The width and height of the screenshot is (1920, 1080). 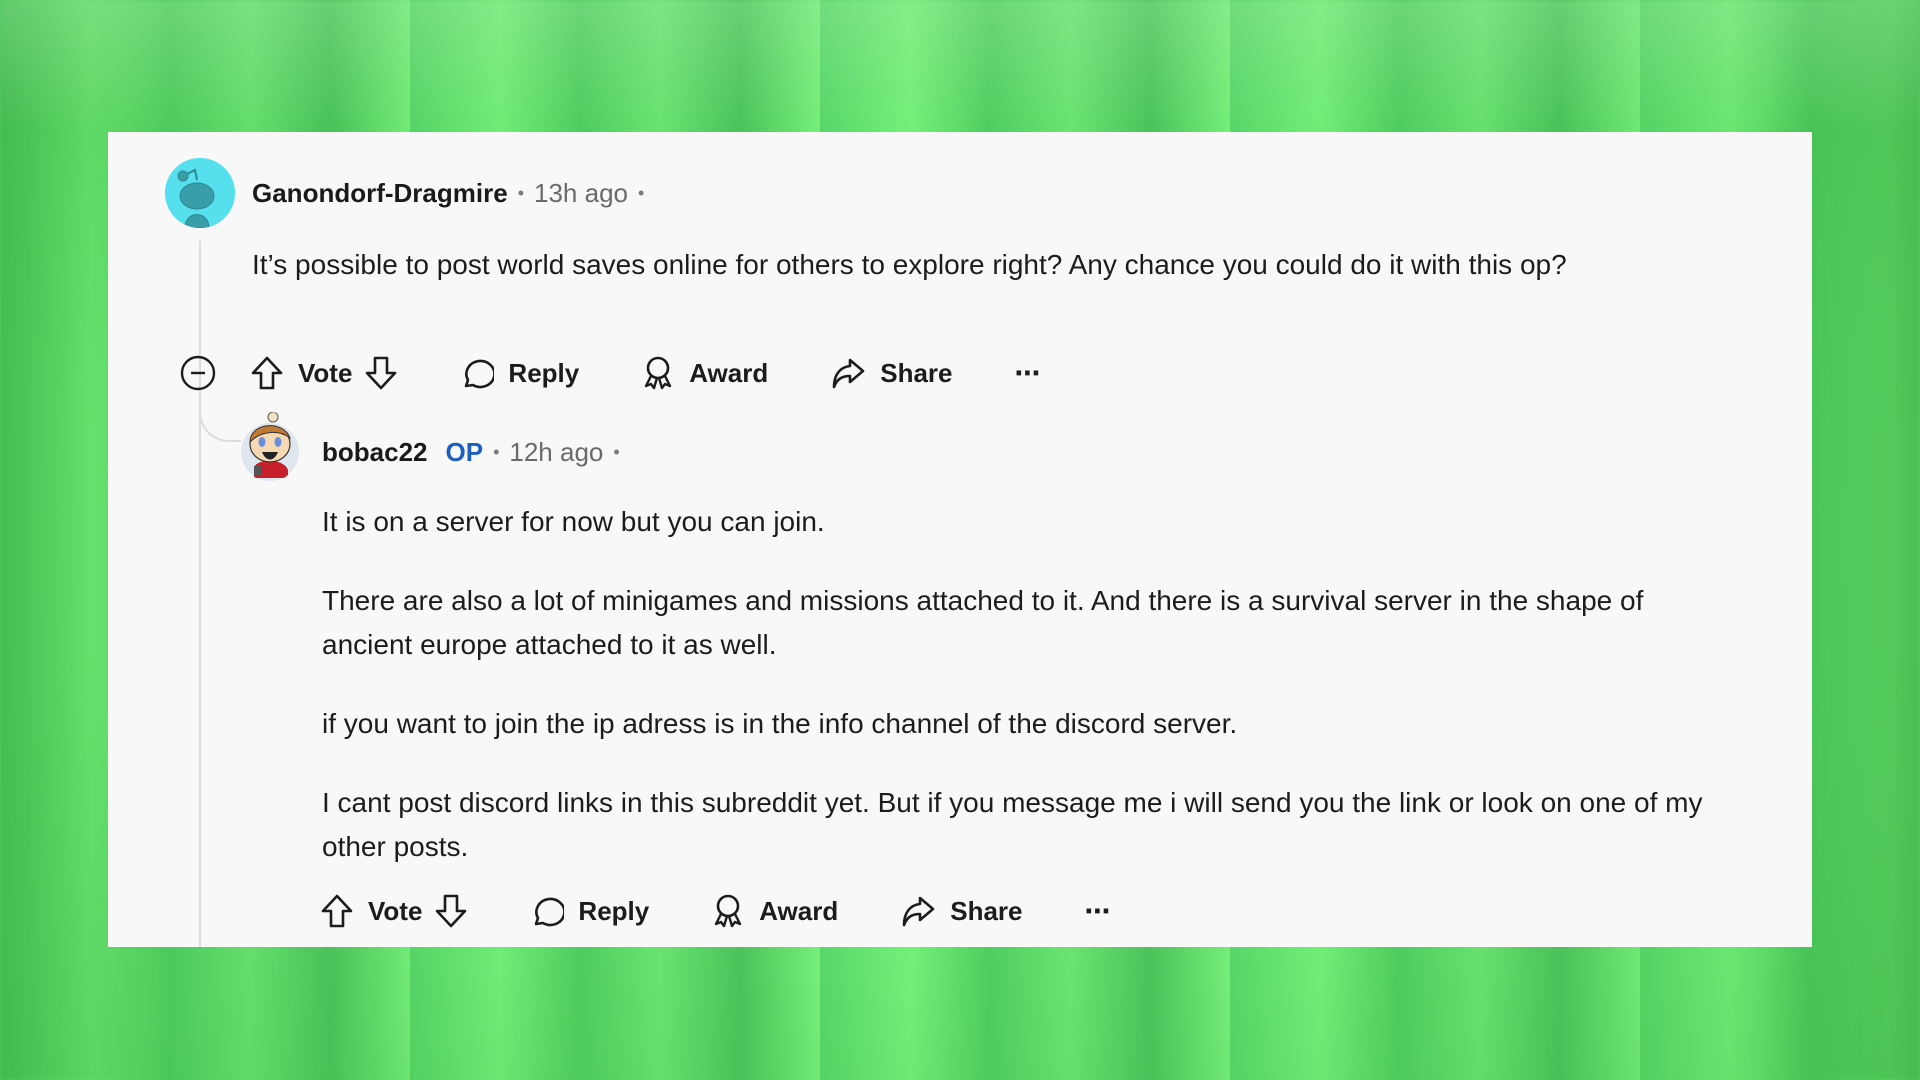 What do you see at coordinates (610, 373) in the screenshot?
I see `comment-actions: Vote Reply Award Share ⋯` at bounding box center [610, 373].